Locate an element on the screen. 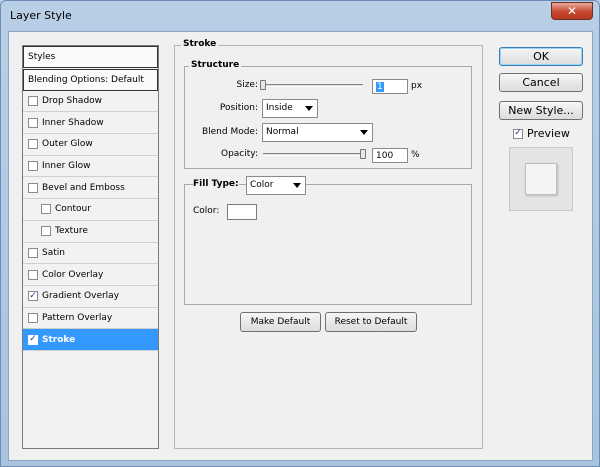 The height and width of the screenshot is (467, 600). preview-checkbox: ✓ is located at coordinates (518, 133).